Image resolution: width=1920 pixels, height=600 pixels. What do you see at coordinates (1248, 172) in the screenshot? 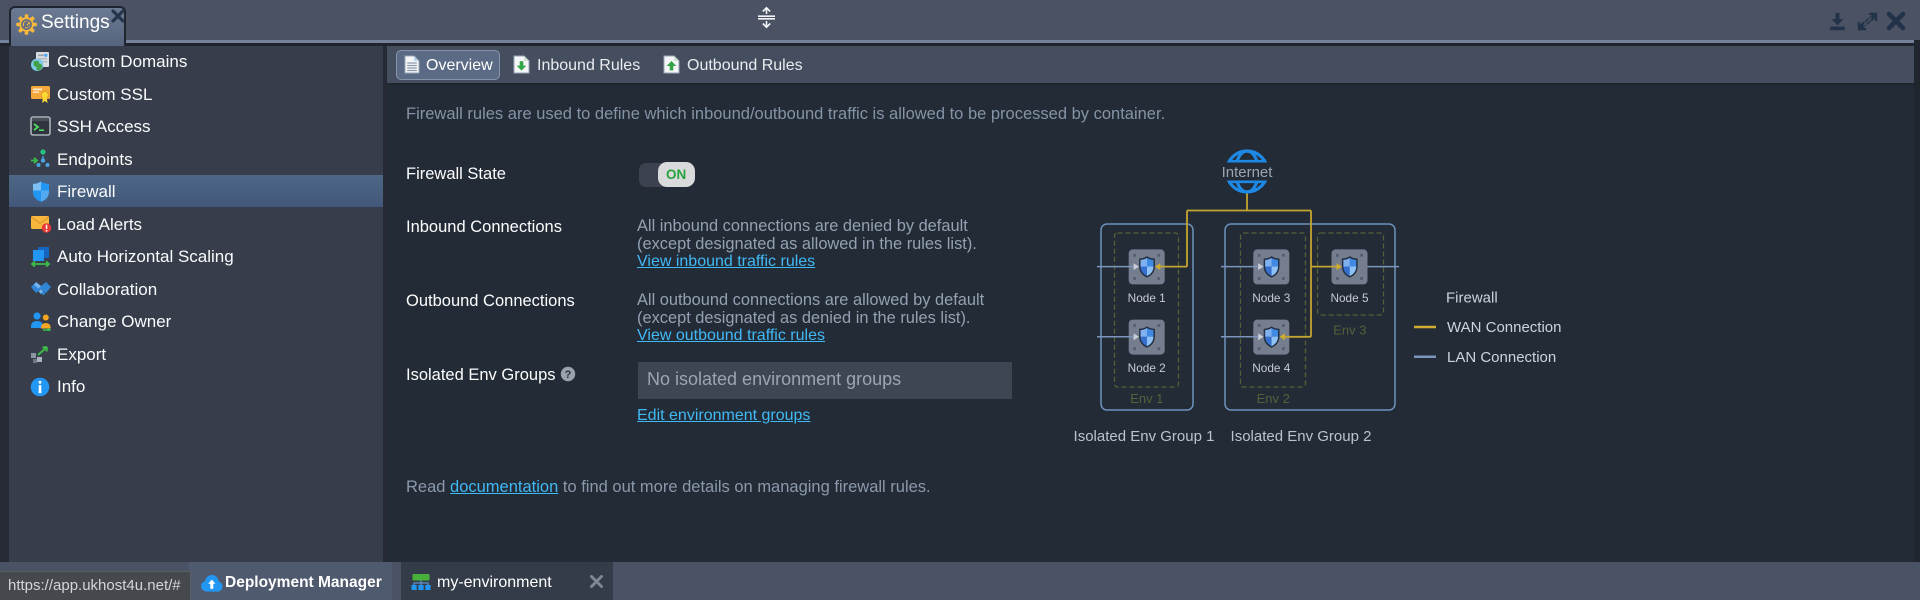
I see `svg-text: Internet` at bounding box center [1248, 172].